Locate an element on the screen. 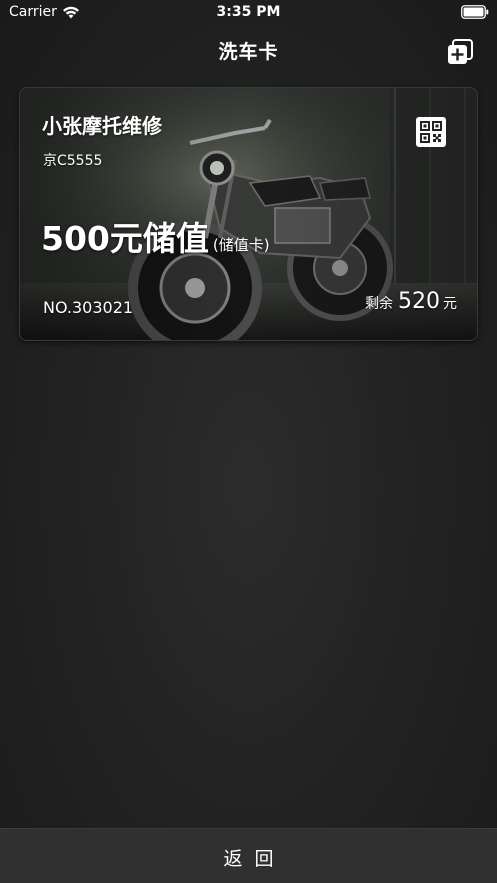 The image size is (497, 883). balance-label: 剩余 is located at coordinates (379, 304).